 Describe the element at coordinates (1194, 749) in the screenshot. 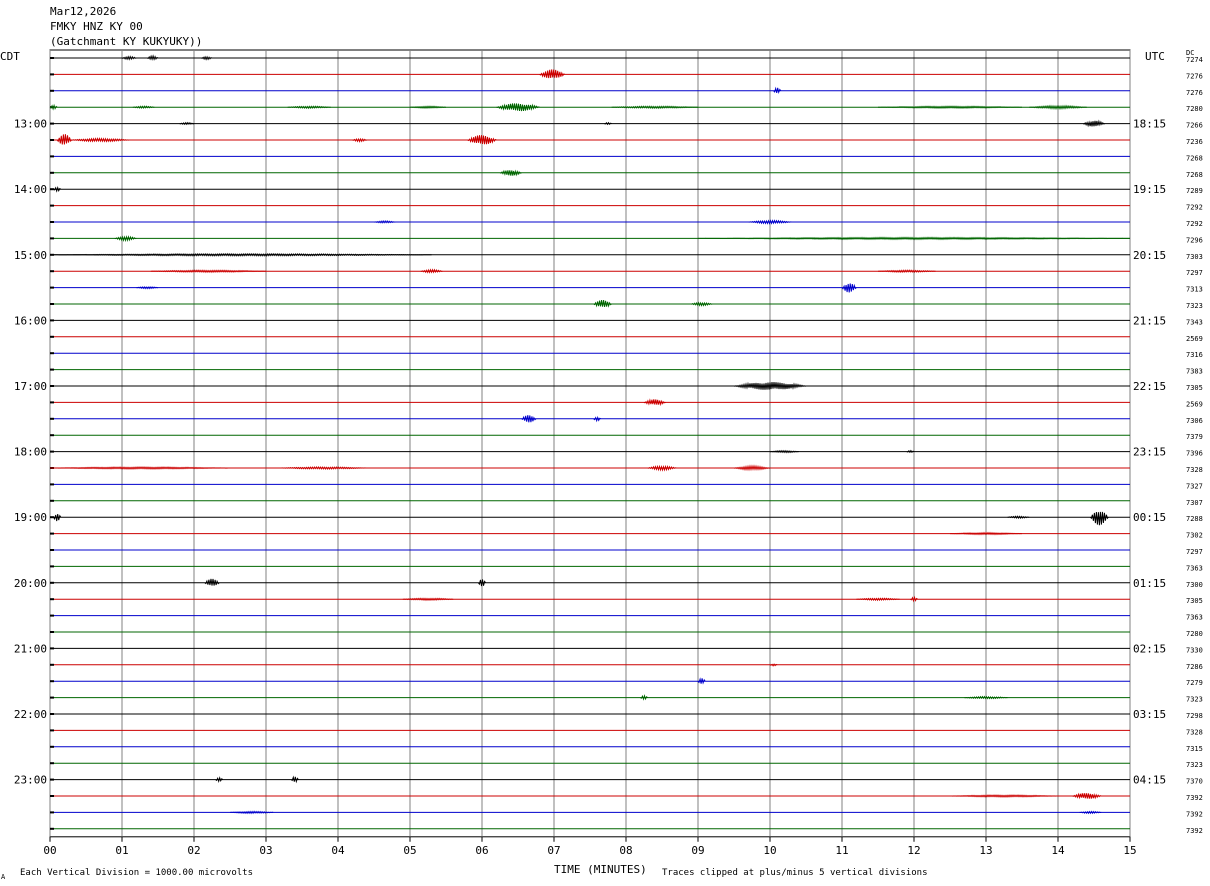

I see `dc-offset-label: 7315` at that location.